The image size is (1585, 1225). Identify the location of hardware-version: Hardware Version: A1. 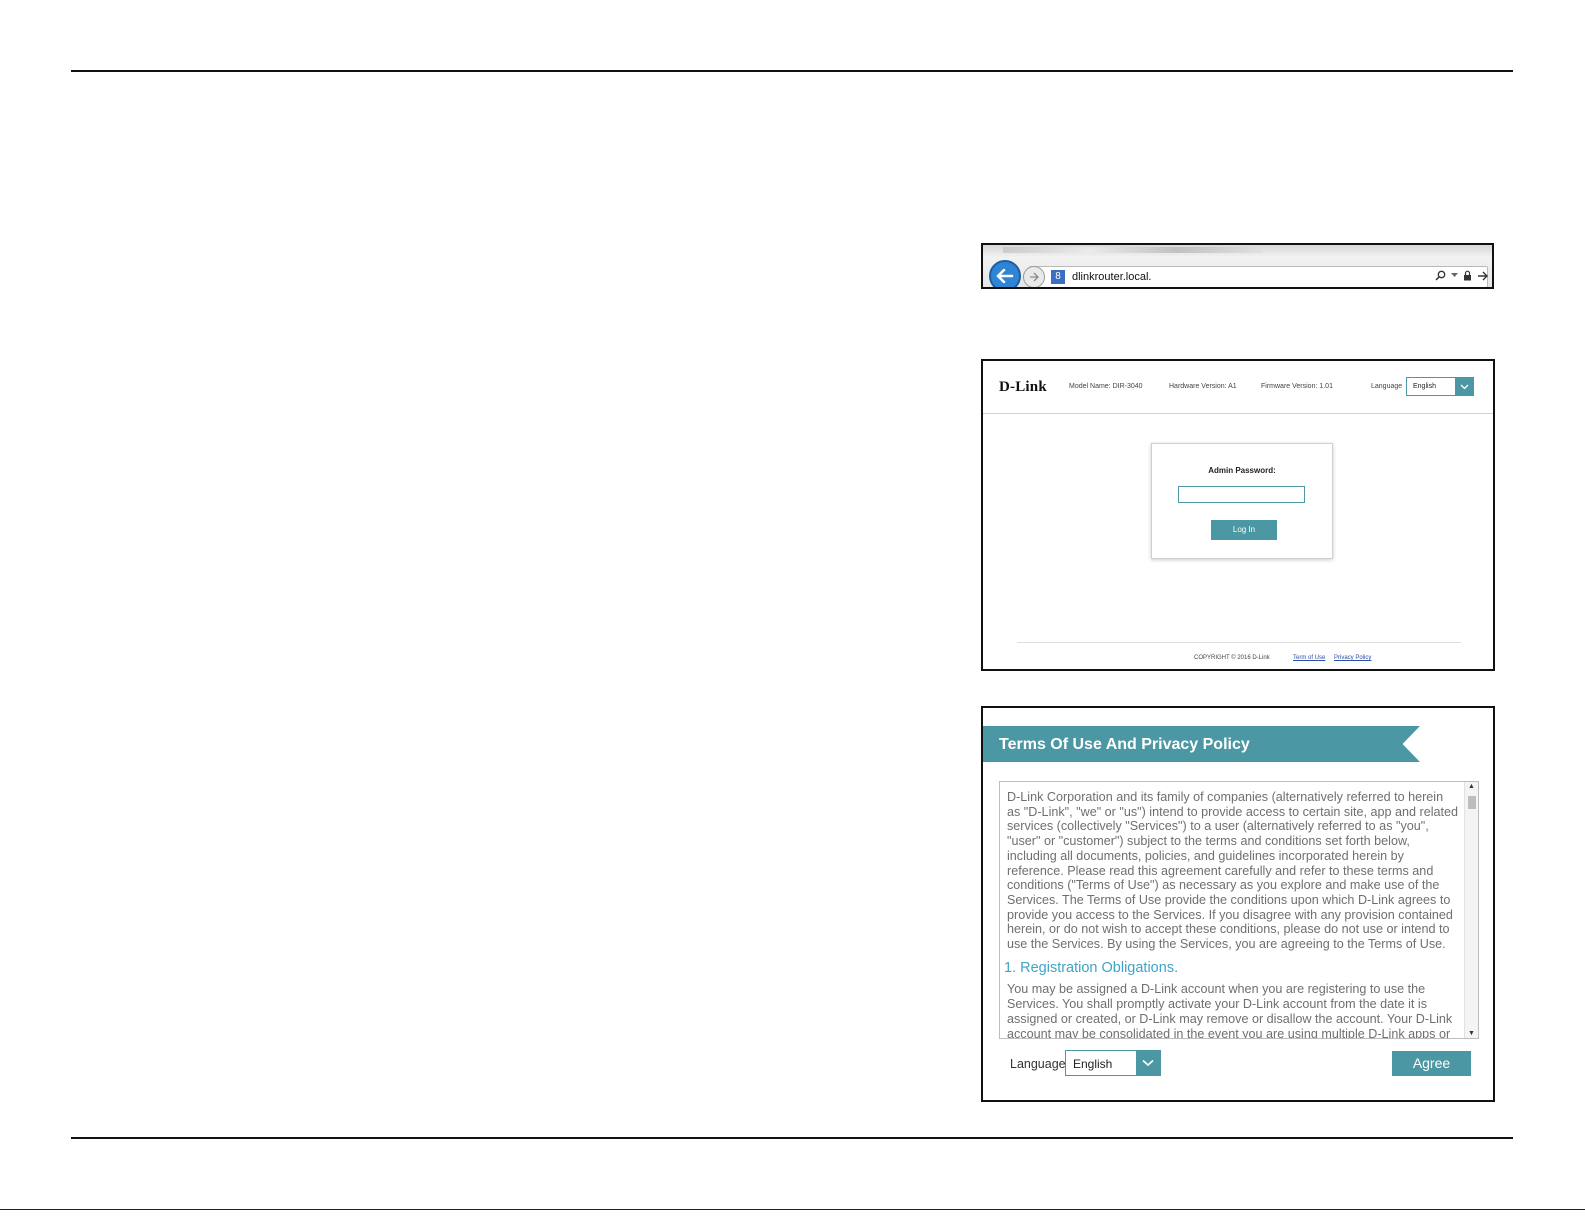
(1203, 386).